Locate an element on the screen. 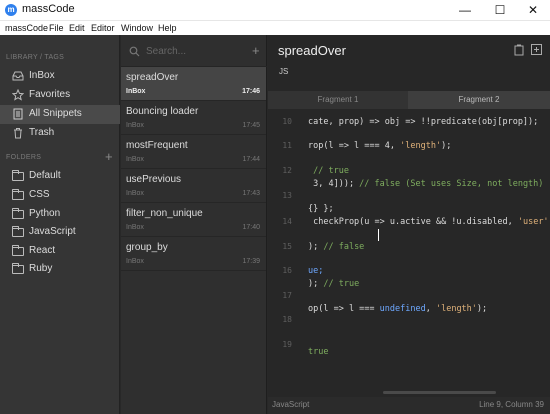  sidebar-item-label: Favorites is located at coordinates (50, 94).